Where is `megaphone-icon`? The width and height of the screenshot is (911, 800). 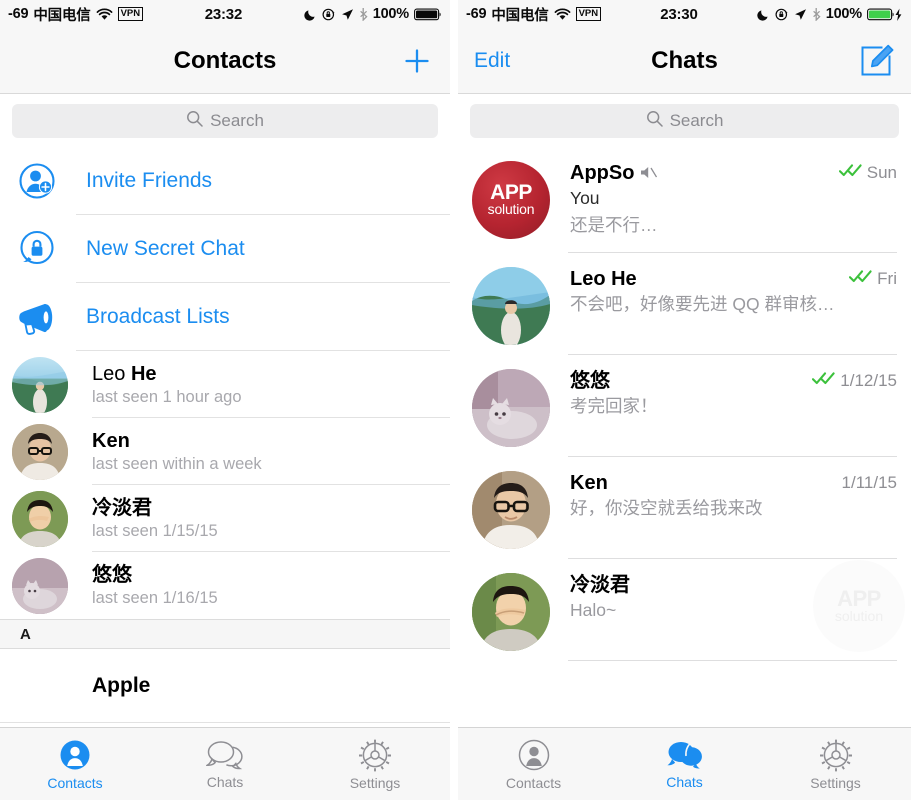 megaphone-icon is located at coordinates (37, 317).